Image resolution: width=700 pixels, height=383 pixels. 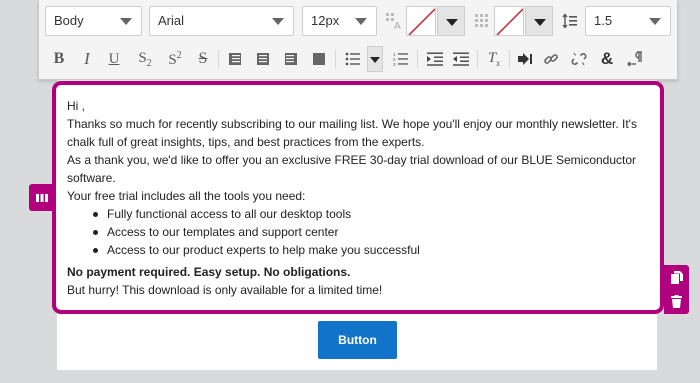 I want to click on link-icon, so click(x=551, y=59).